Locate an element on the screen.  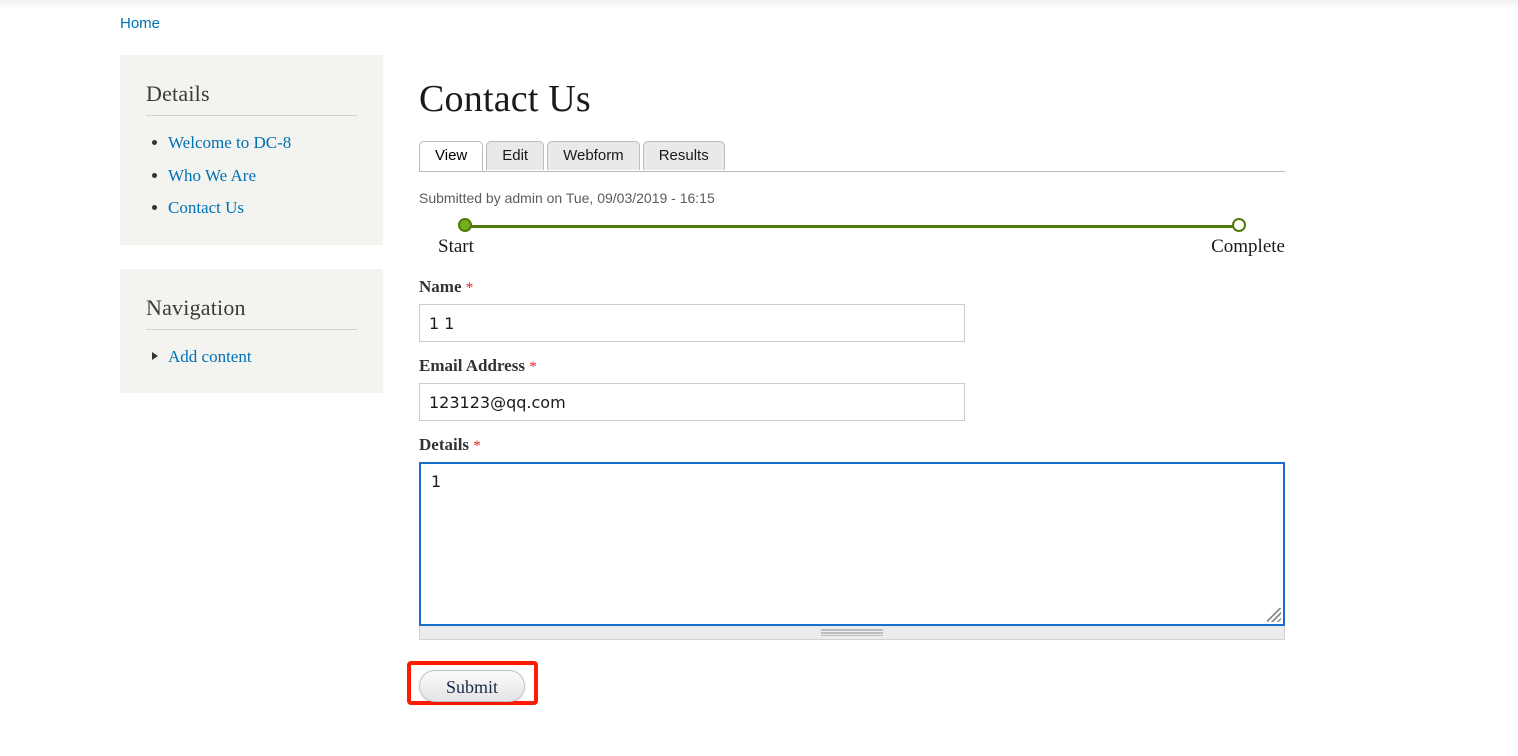
progress-tracker: Start Complete is located at coordinates (852, 240).